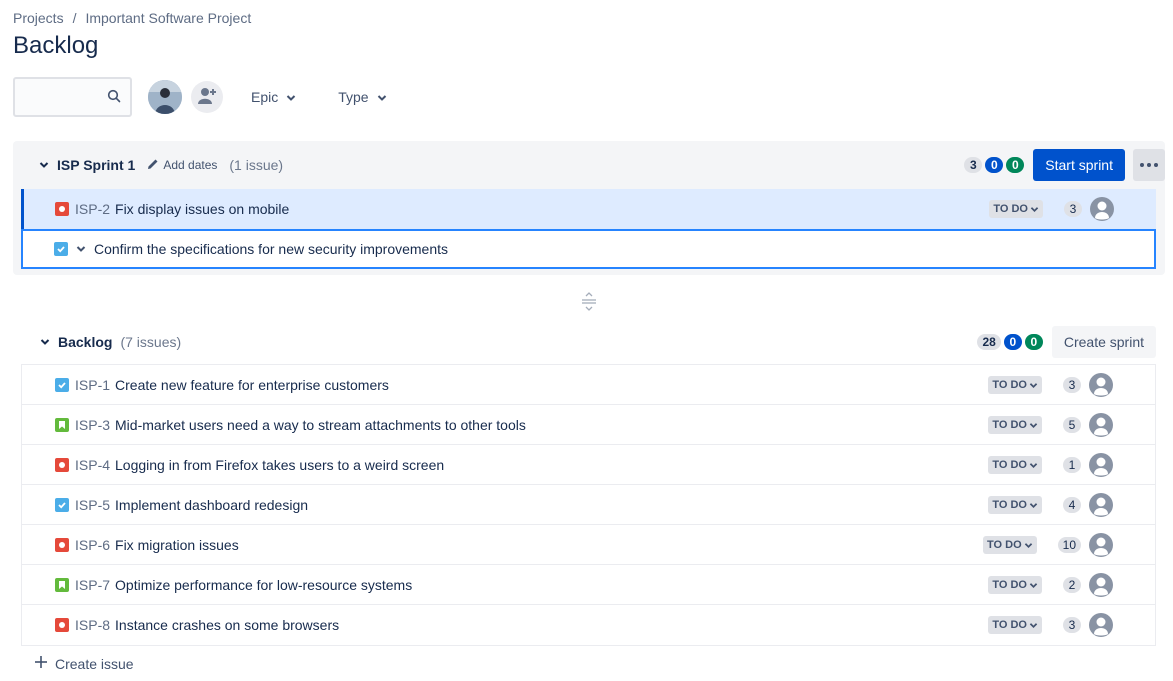 This screenshot has width=1173, height=681. I want to click on type-filter: Type, so click(362, 97).